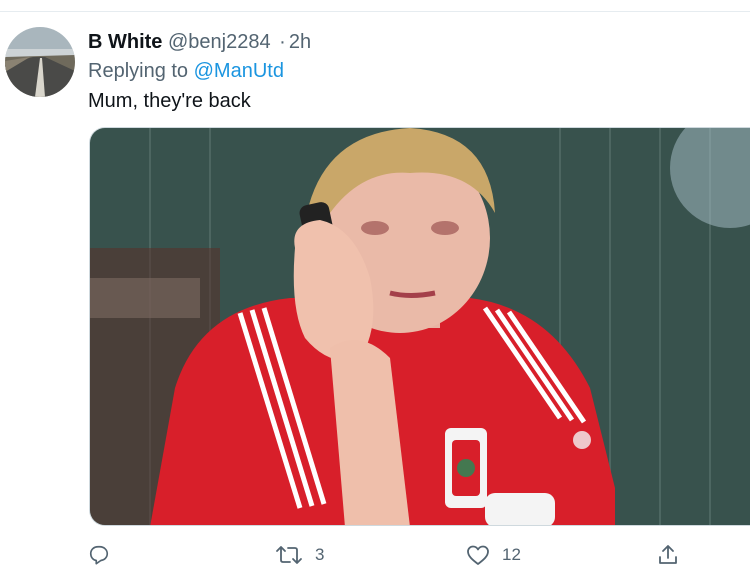 This screenshot has width=750, height=582. I want to click on tweet-header: B White @benj2284 · 2h, so click(199, 42).